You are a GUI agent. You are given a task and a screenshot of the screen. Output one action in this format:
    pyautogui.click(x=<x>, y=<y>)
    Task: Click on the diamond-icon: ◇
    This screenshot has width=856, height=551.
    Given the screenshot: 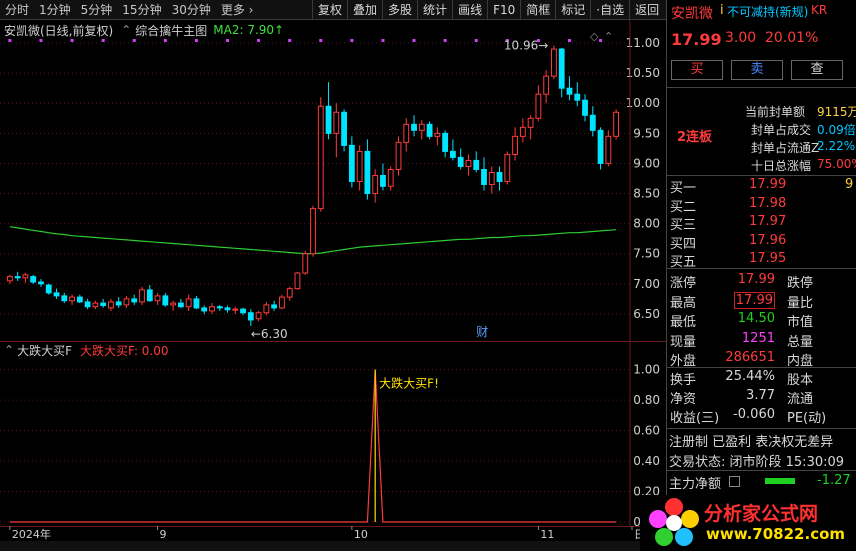 What is the action you would take?
    pyautogui.click(x=594, y=36)
    